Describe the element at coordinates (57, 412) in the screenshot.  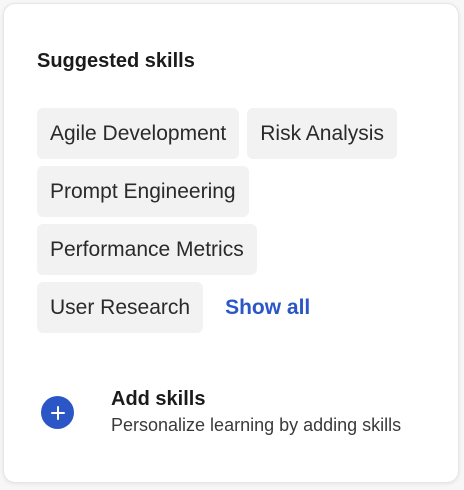
I see `plus-icon` at that location.